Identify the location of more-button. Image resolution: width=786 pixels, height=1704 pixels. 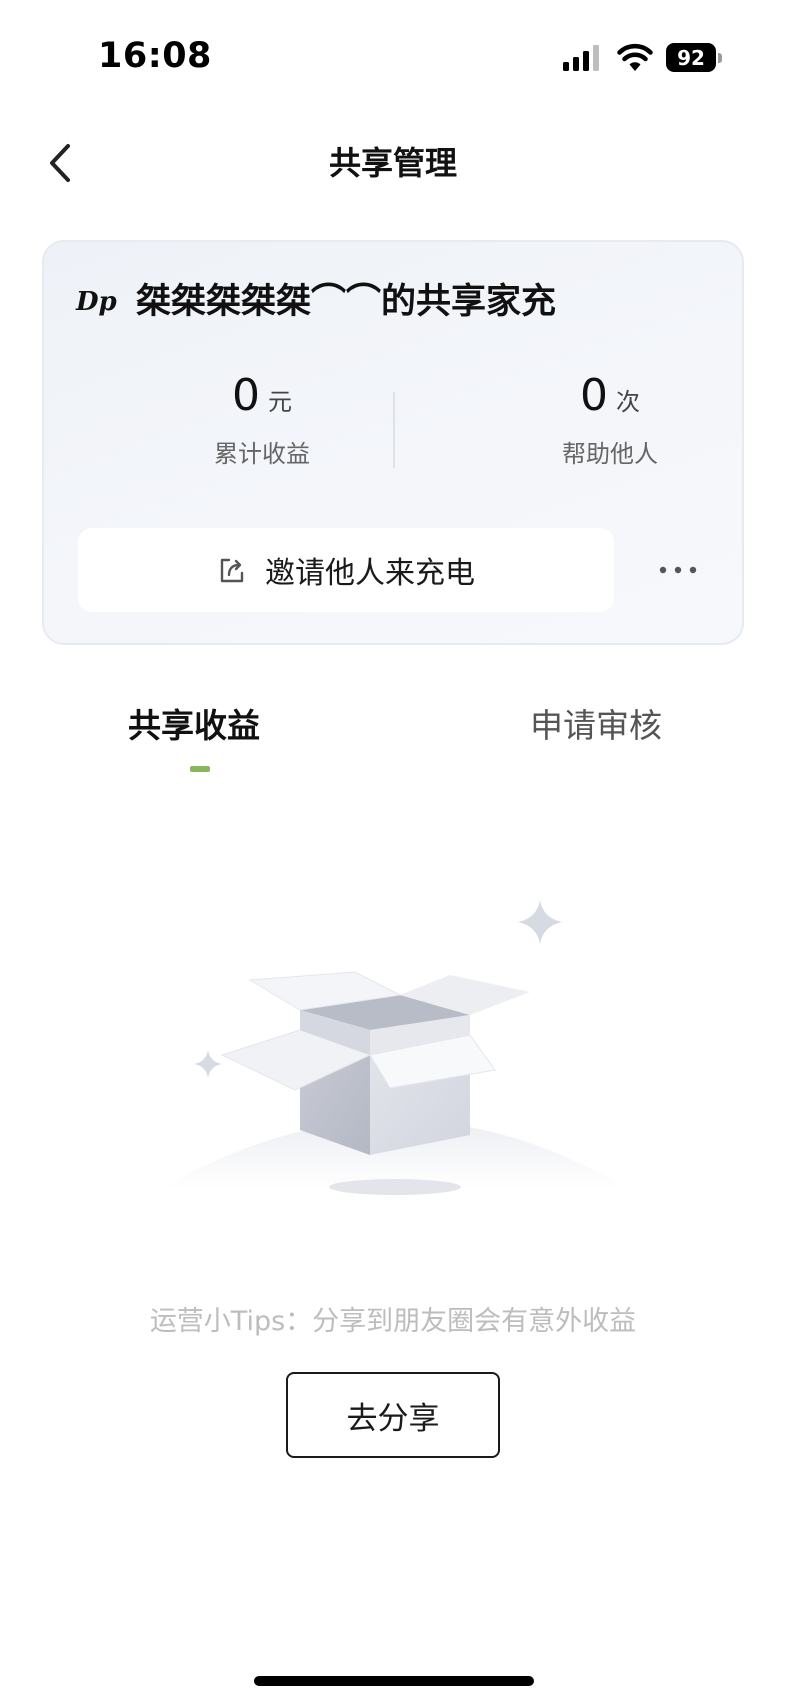
(678, 570).